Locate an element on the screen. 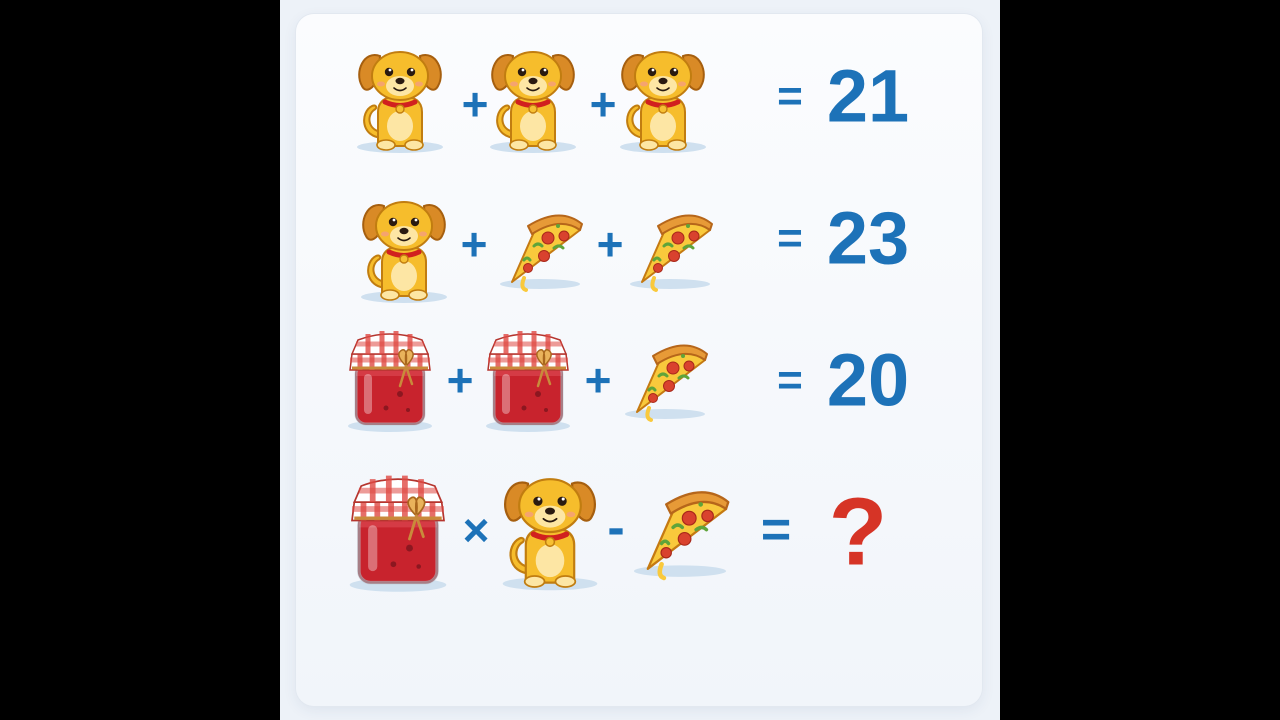 Image resolution: width=1280 pixels, height=720 pixels. equation-row: + + = 20 is located at coordinates (628, 381).